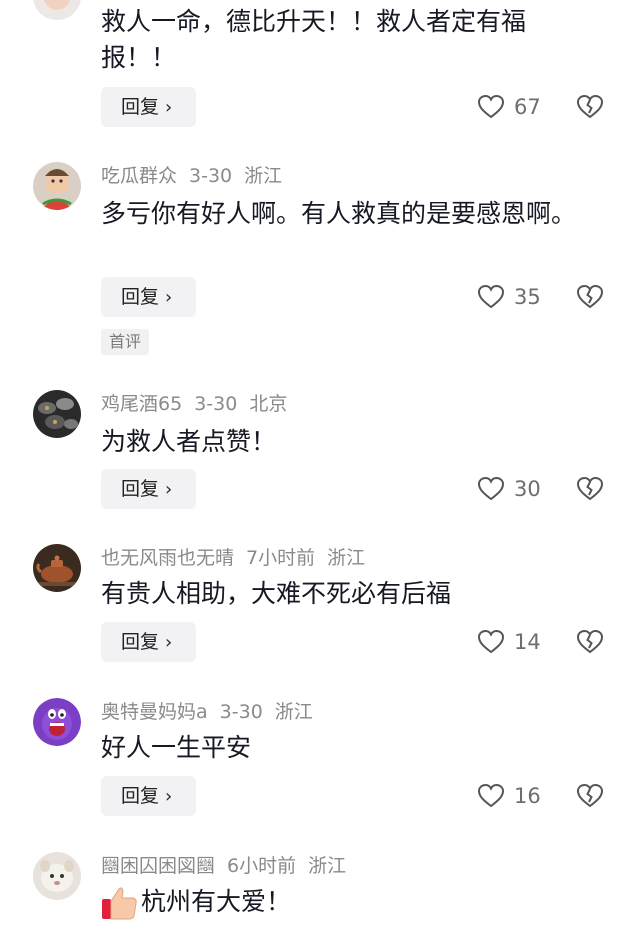 Image resolution: width=640 pixels, height=932 pixels. Describe the element at coordinates (339, 213) in the screenshot. I see `comment-text: 多亏你有好人啊。有人救真的是要感恩啊。` at that location.